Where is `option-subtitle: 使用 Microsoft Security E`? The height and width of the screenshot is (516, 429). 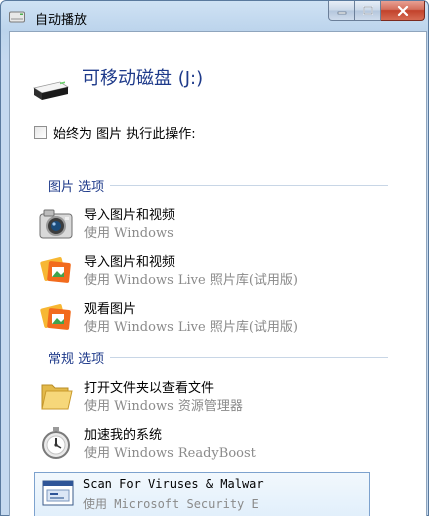 option-subtitle: 使用 Microsoft Security E is located at coordinates (171, 504).